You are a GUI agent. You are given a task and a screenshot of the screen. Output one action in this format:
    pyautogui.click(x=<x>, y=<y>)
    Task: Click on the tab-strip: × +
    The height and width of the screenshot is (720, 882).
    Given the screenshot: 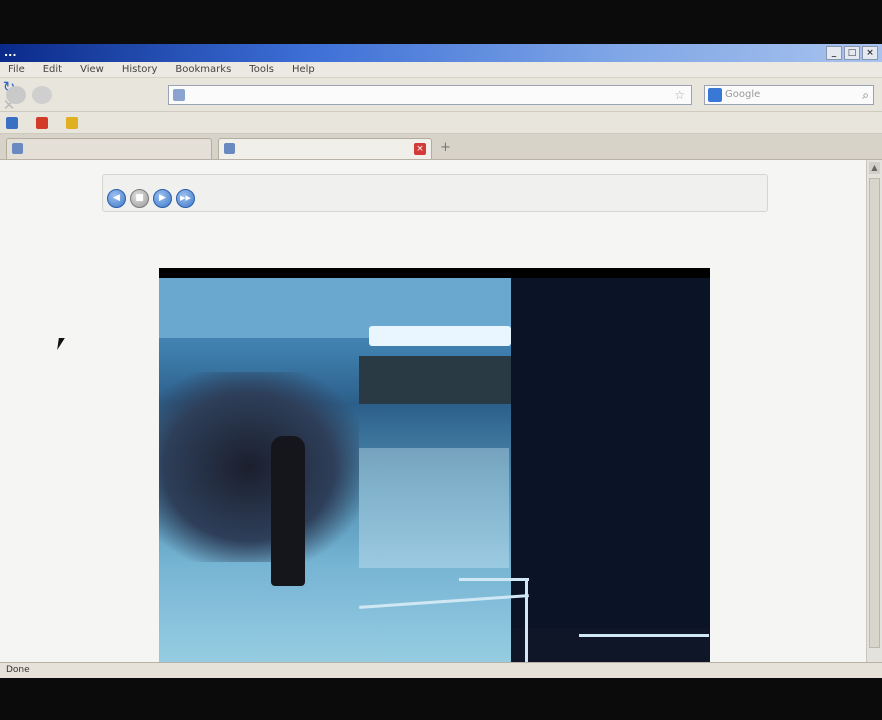 What is the action you would take?
    pyautogui.click(x=441, y=147)
    